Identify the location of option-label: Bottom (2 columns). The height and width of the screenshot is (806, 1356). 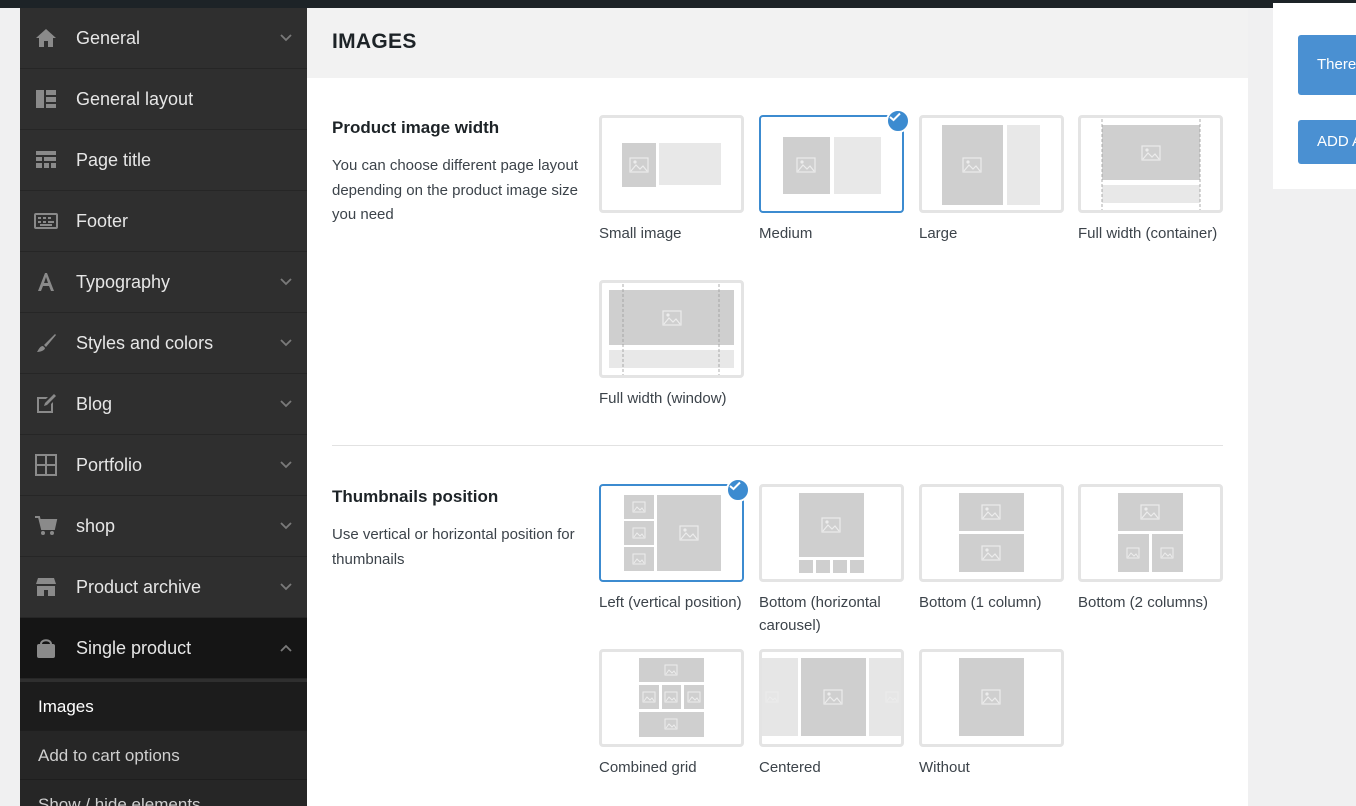
(1143, 602).